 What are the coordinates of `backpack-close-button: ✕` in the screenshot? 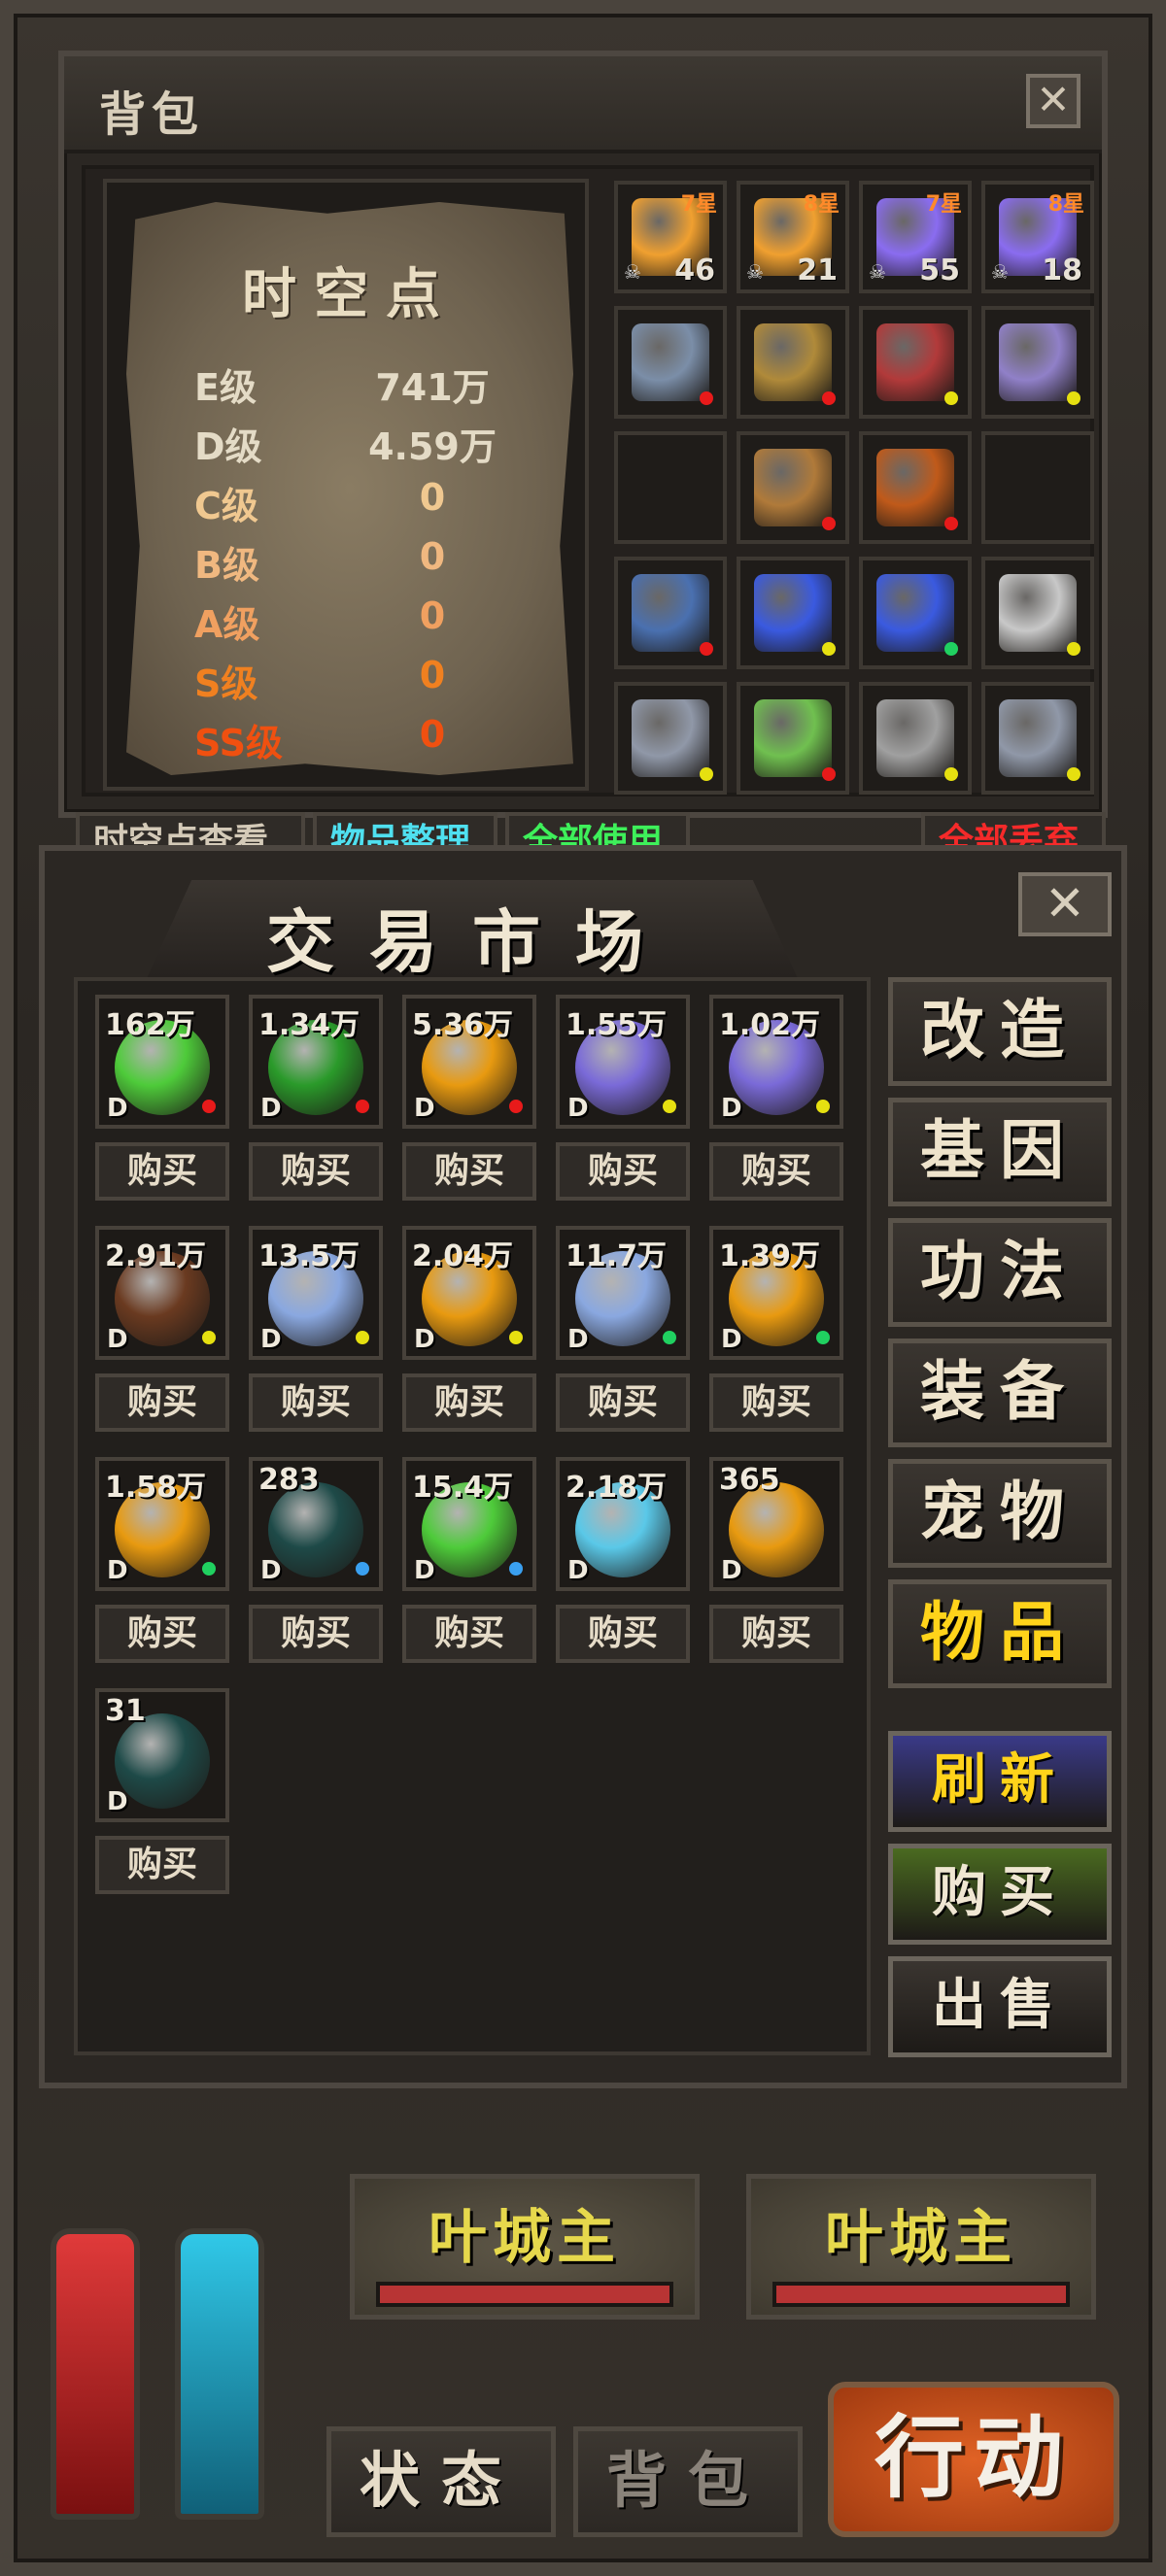 It's located at (1053, 101).